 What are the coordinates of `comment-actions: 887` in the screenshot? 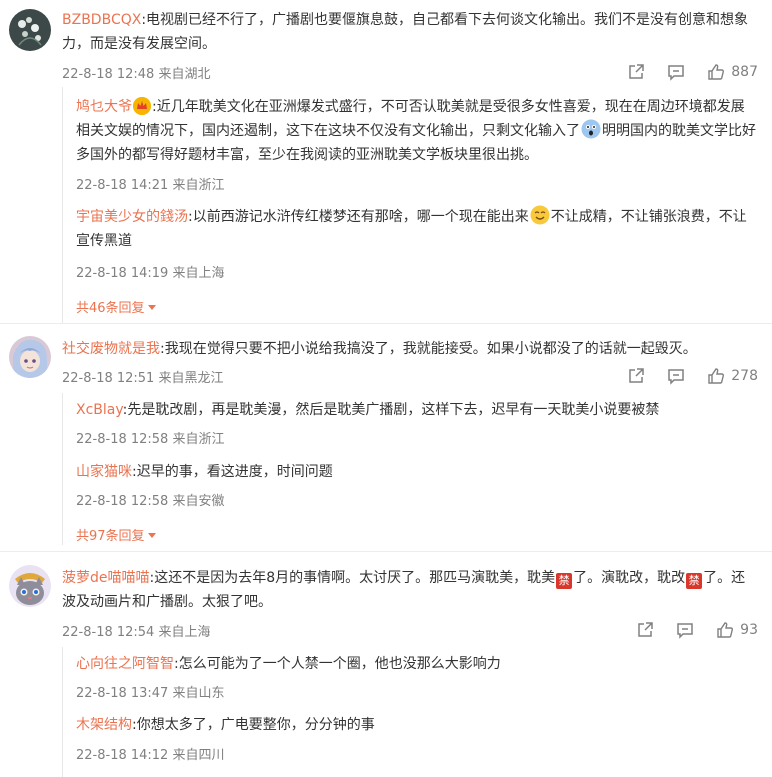 It's located at (681, 72).